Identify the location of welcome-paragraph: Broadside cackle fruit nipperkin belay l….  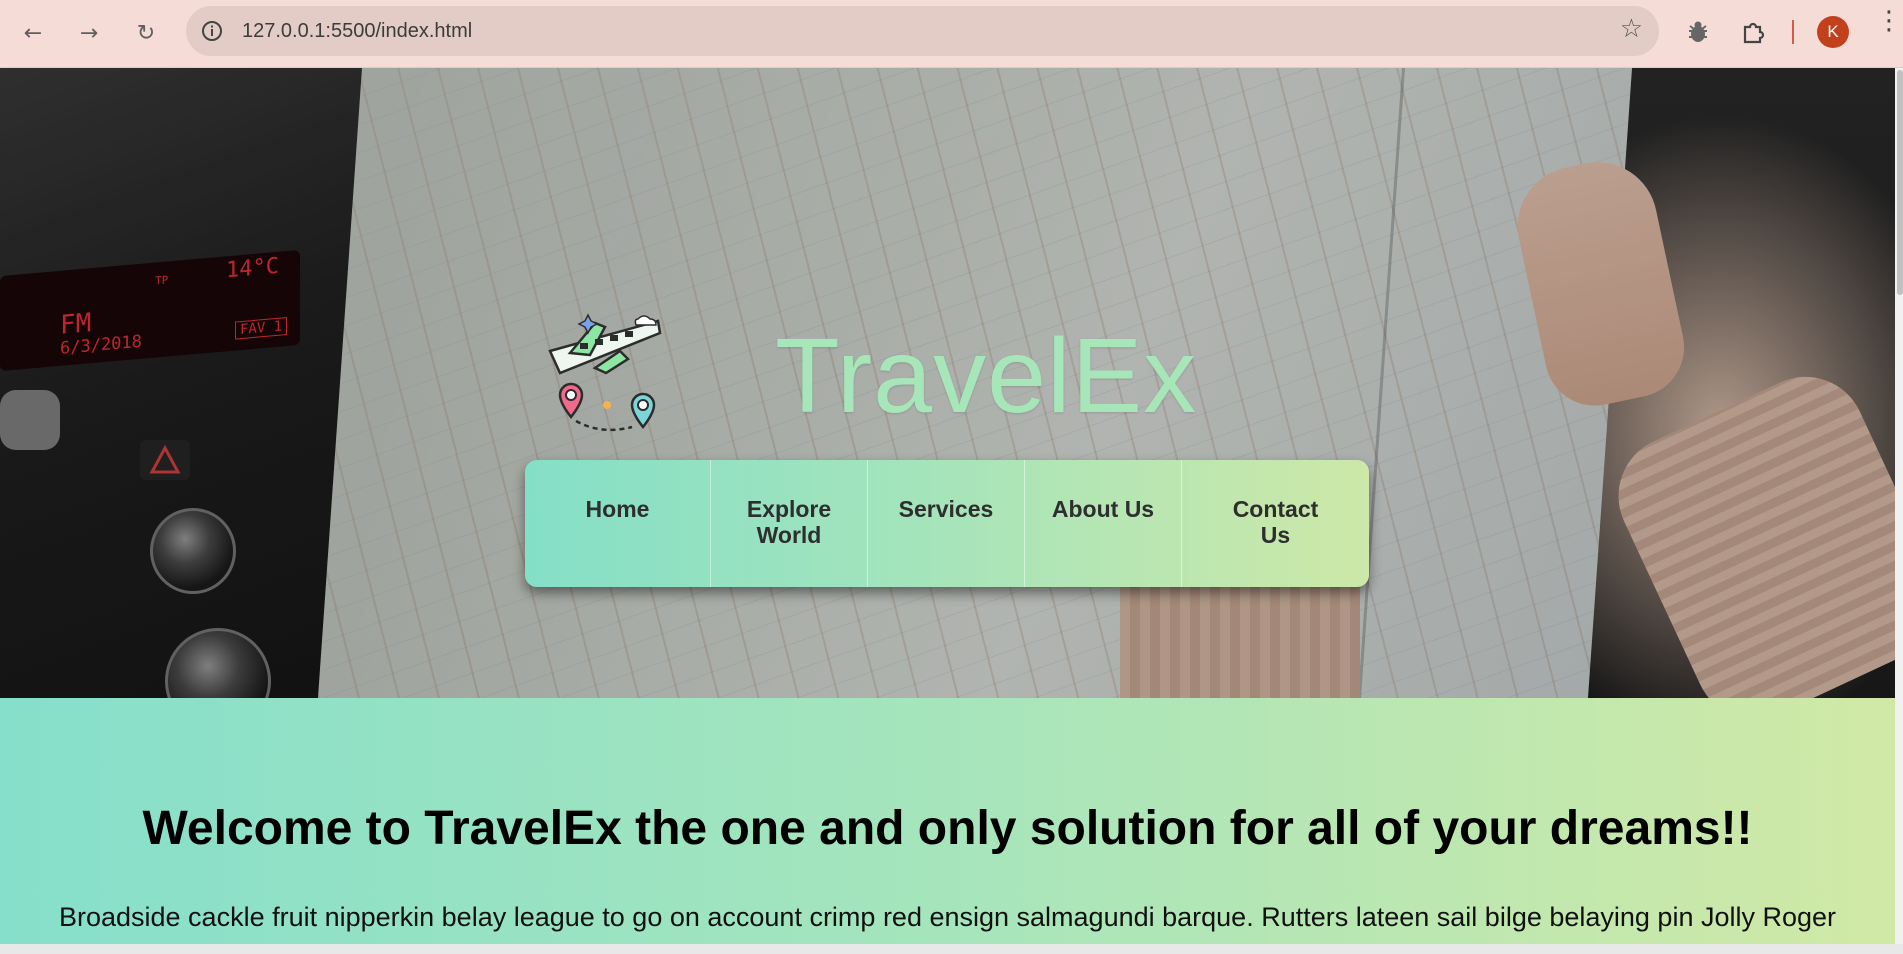
(947, 917).